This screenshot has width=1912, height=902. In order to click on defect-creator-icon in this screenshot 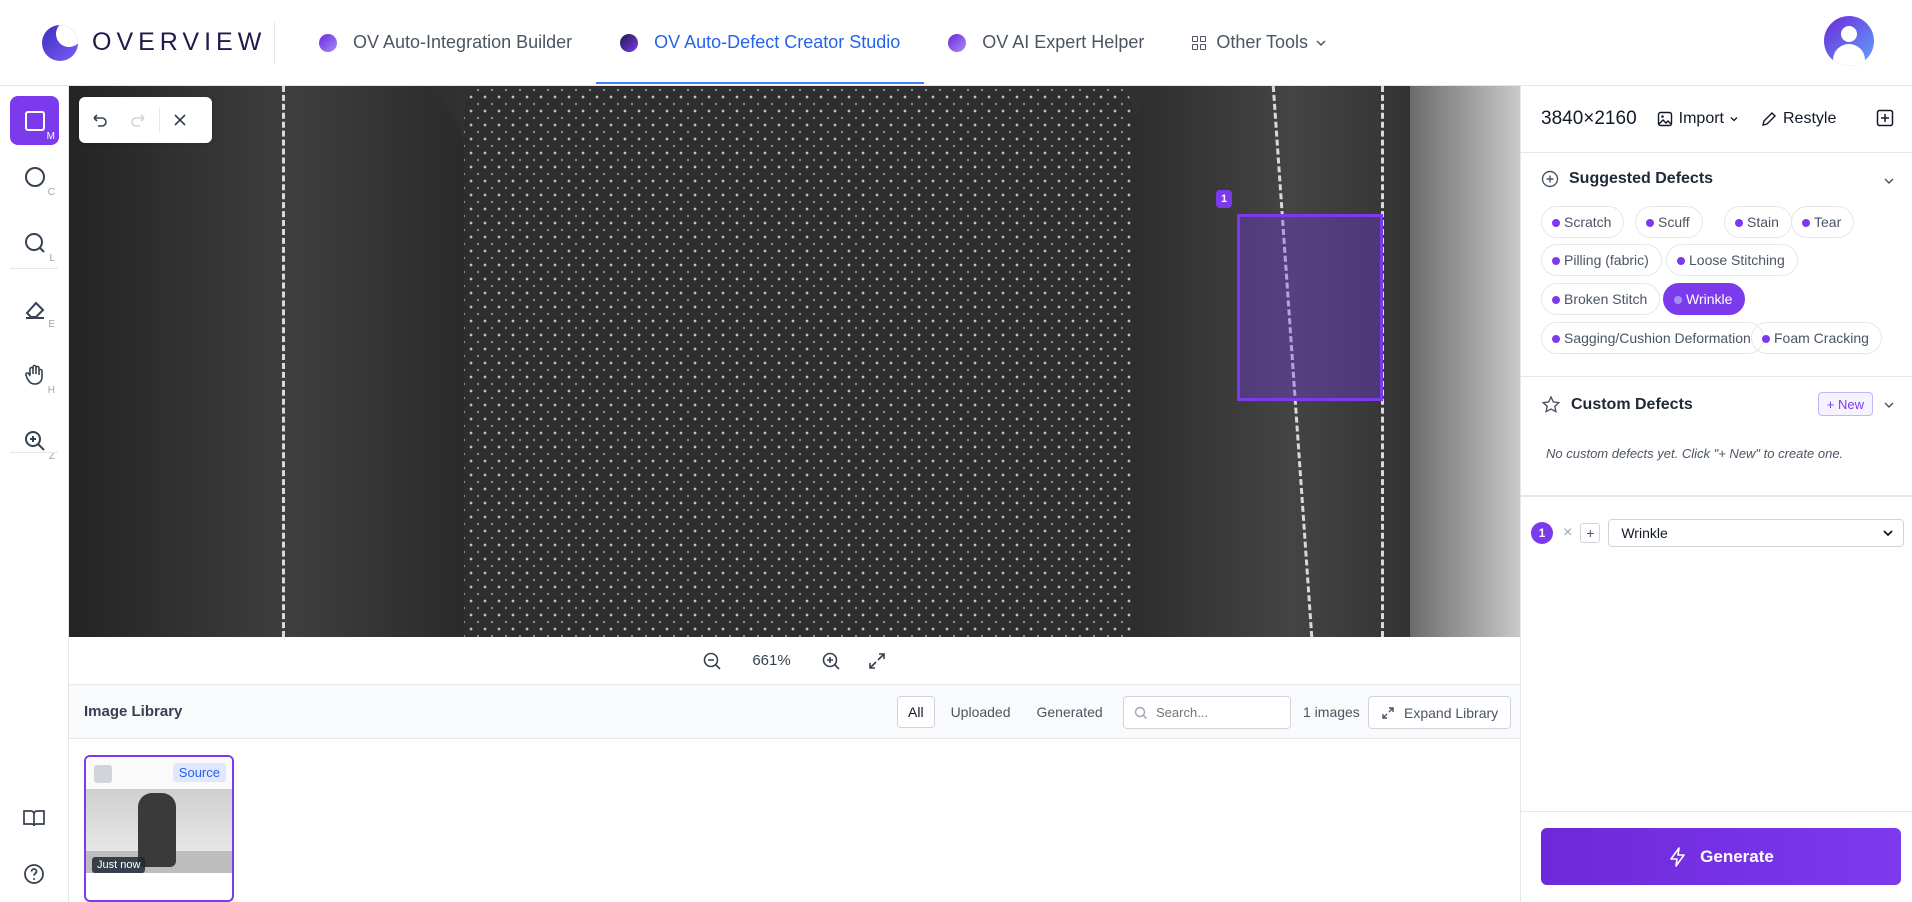, I will do `click(629, 42)`.